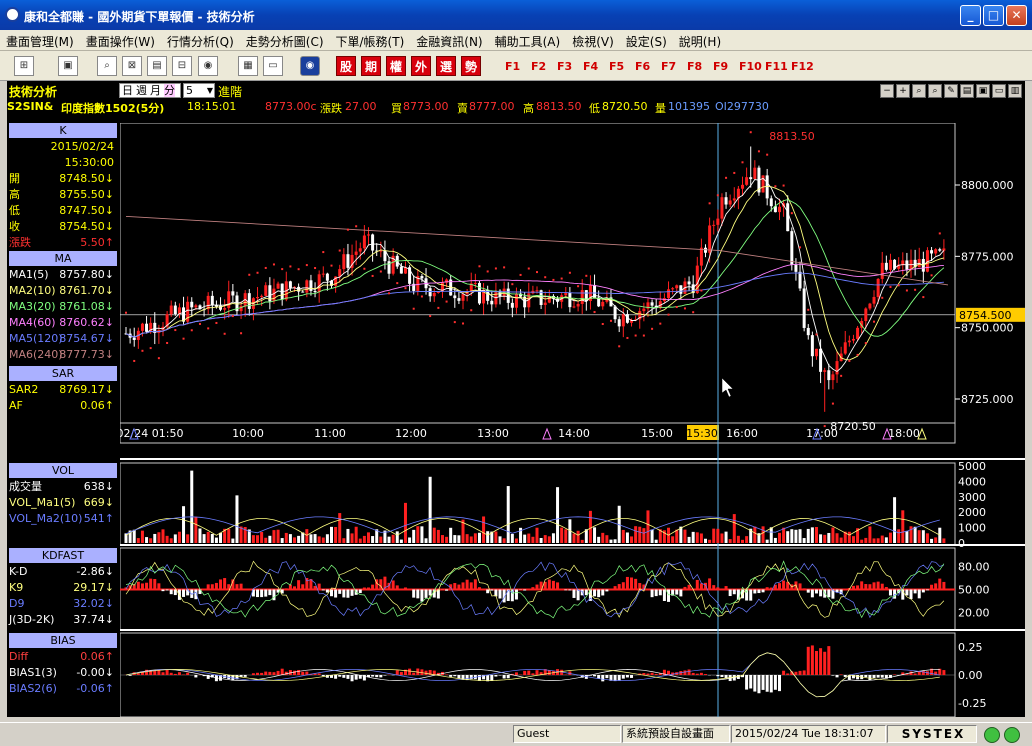 The image size is (1032, 746). What do you see at coordinates (141, 90) in the screenshot?
I see `period-option-1: 週` at bounding box center [141, 90].